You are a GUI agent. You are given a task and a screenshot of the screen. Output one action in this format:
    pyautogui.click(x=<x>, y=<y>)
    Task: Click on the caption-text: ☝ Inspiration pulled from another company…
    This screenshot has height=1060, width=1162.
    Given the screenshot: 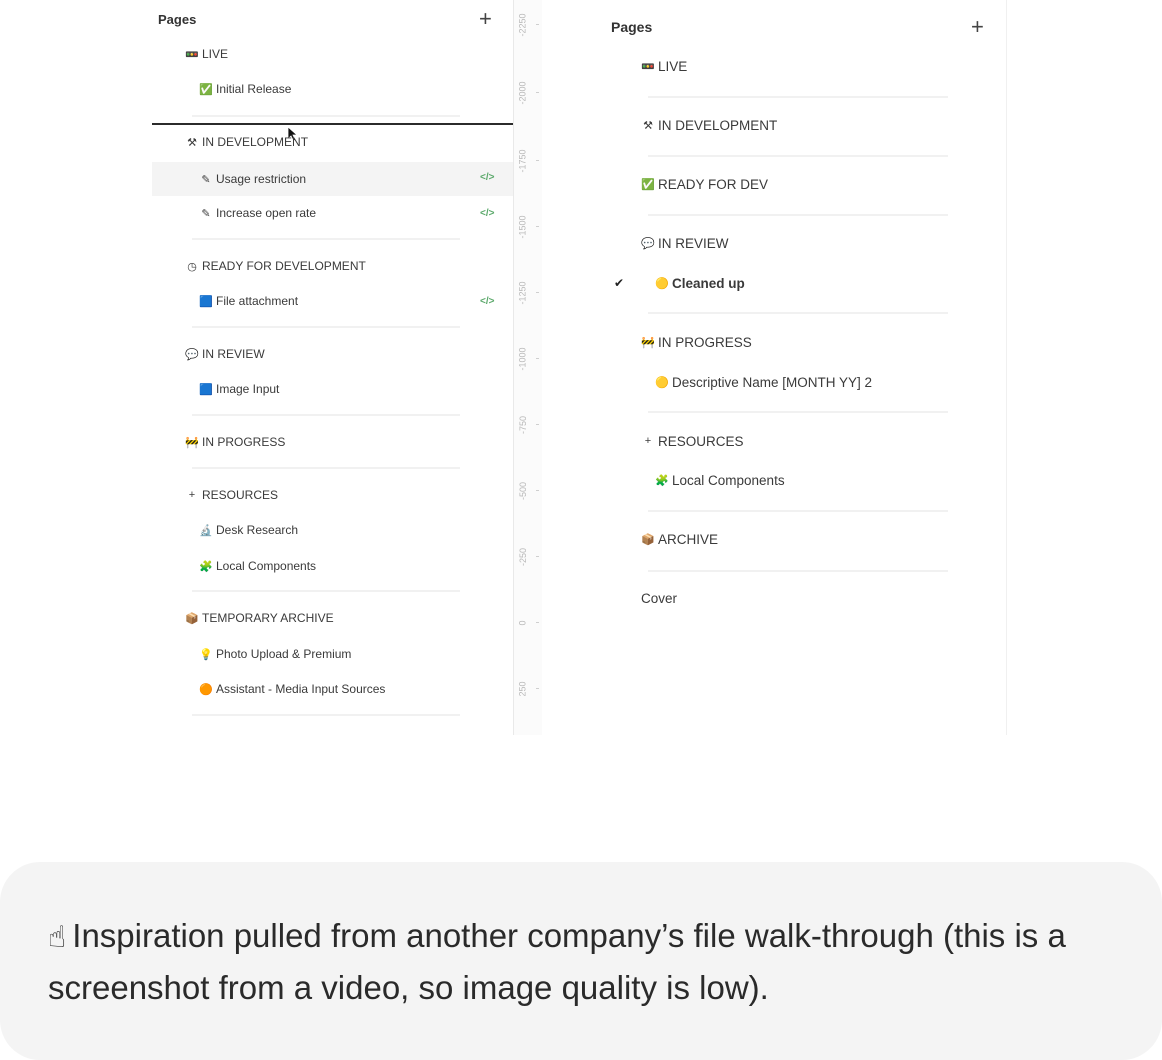 What is the action you would take?
    pyautogui.click(x=578, y=962)
    